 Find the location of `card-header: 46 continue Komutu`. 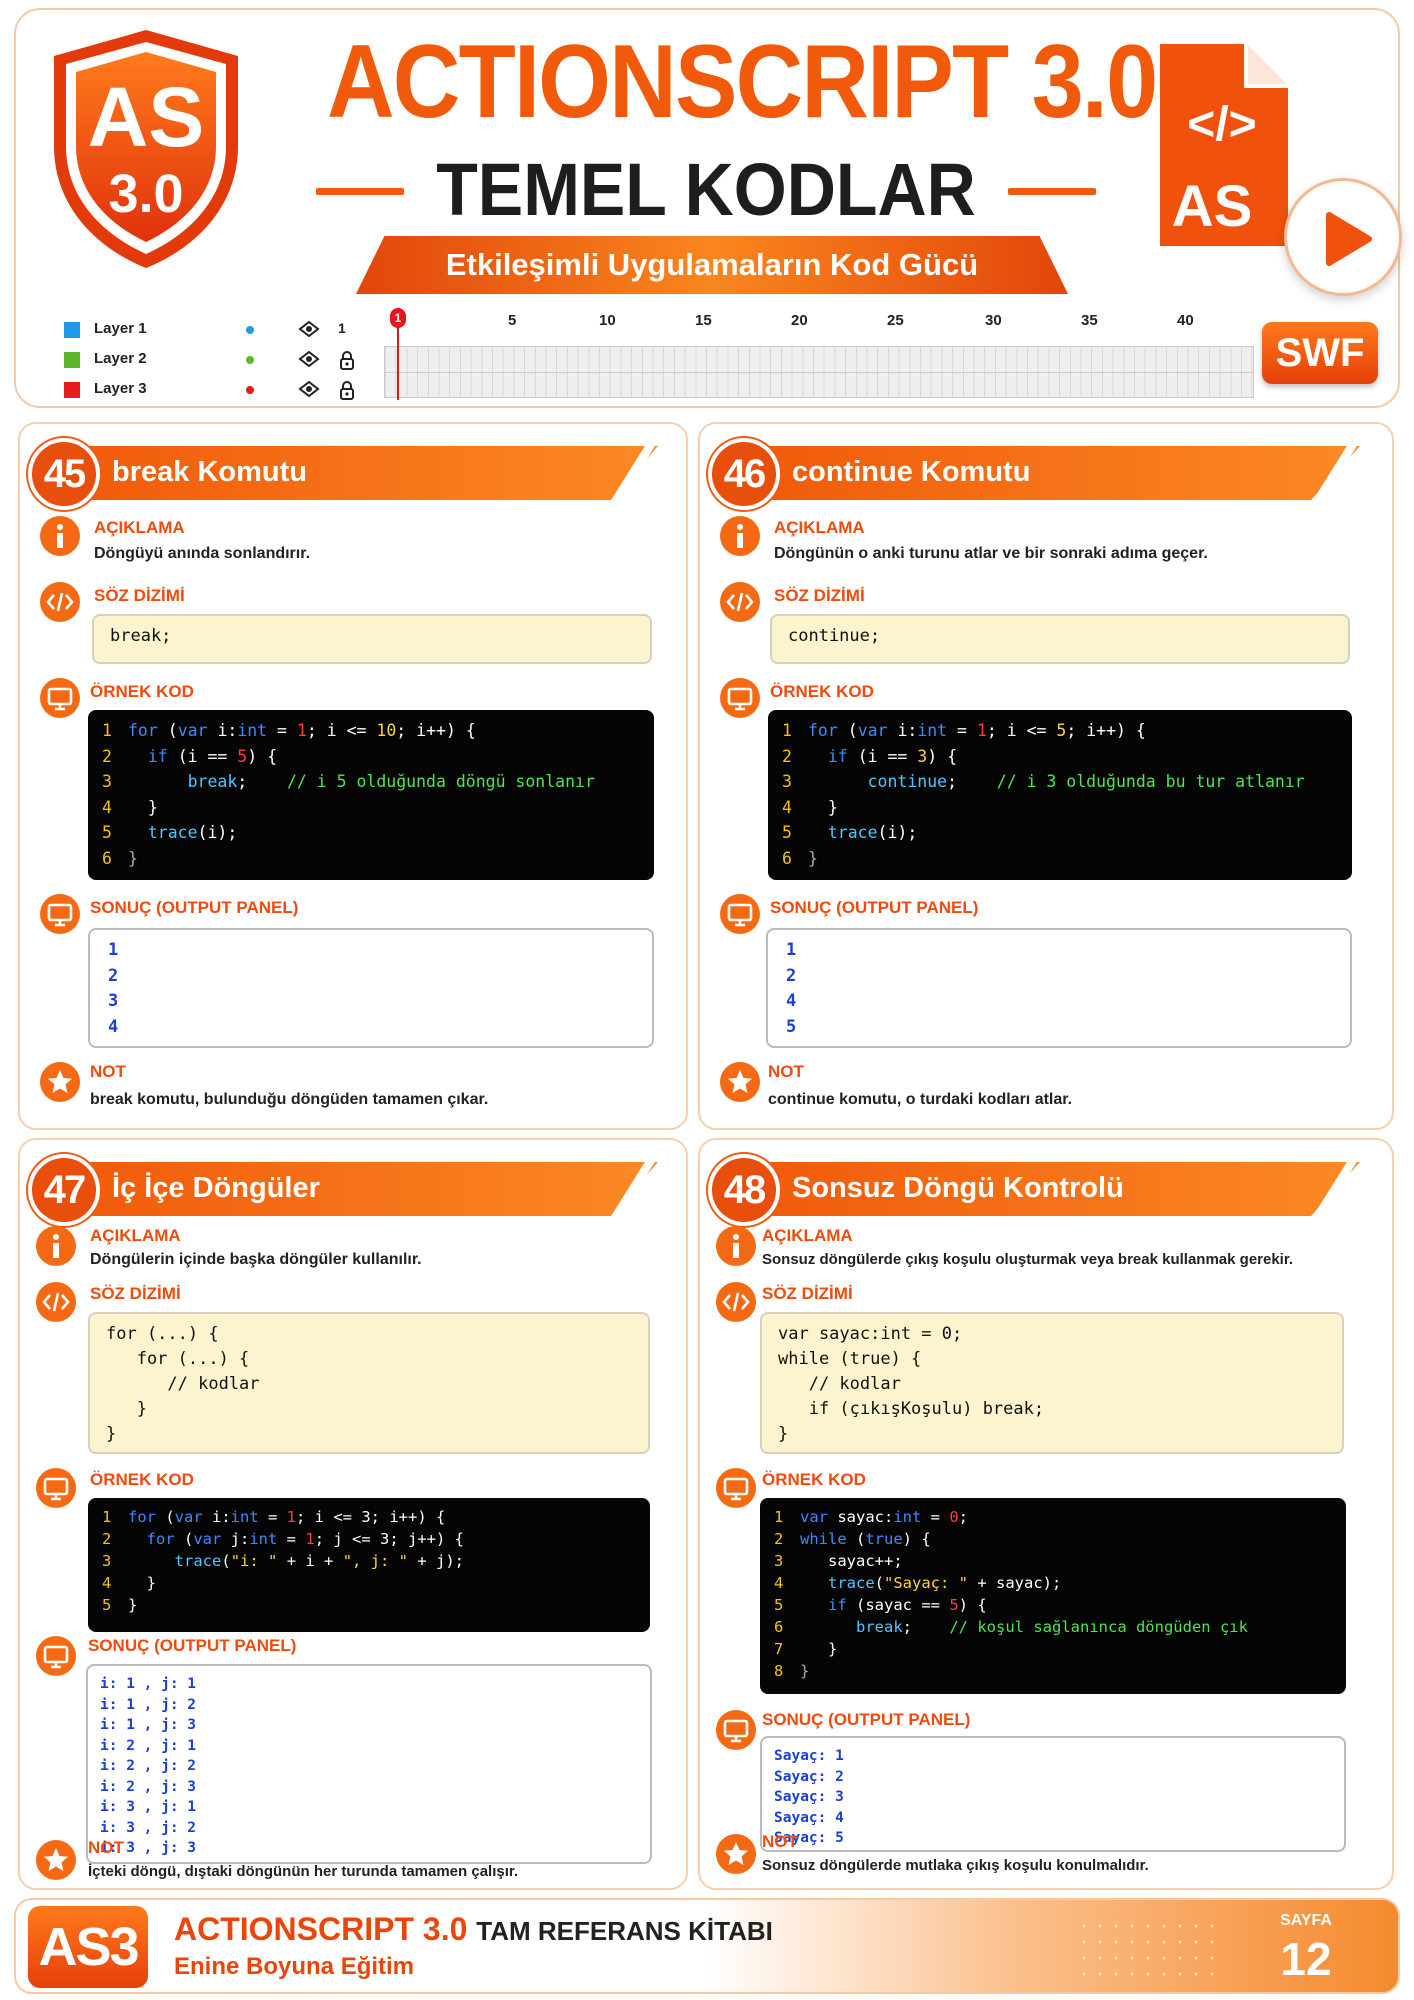

card-header: 46 continue Komutu is located at coordinates (1048, 474).